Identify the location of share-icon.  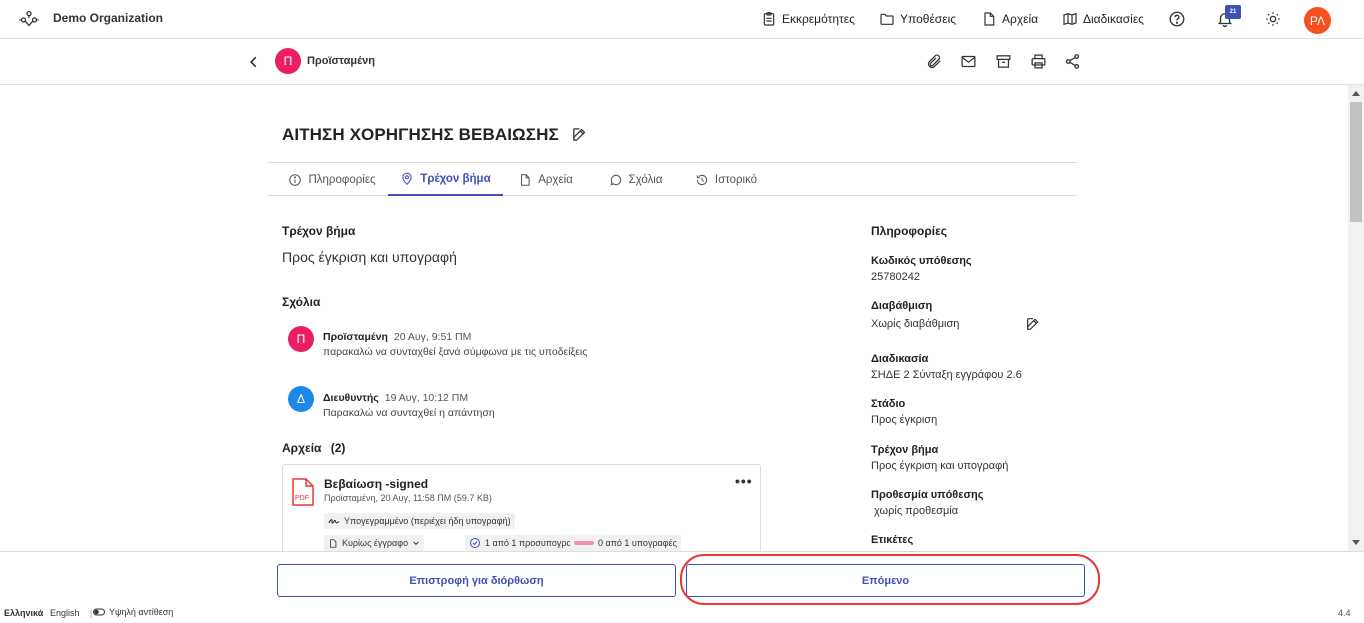
(1072, 61).